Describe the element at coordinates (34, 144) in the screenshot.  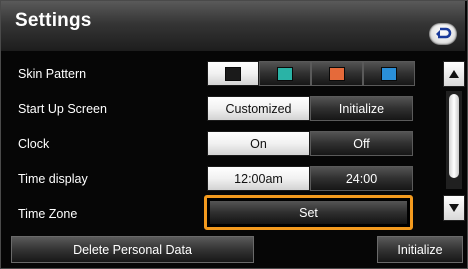
I see `clock-label: Clock` at that location.